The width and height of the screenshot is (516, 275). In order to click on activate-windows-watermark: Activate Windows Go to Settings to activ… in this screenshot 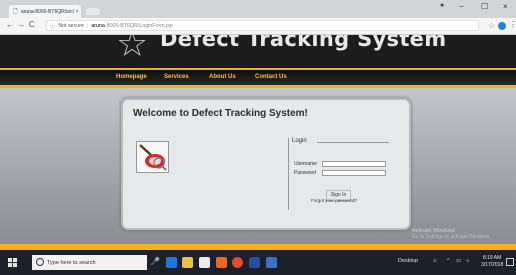, I will do `click(451, 234)`.